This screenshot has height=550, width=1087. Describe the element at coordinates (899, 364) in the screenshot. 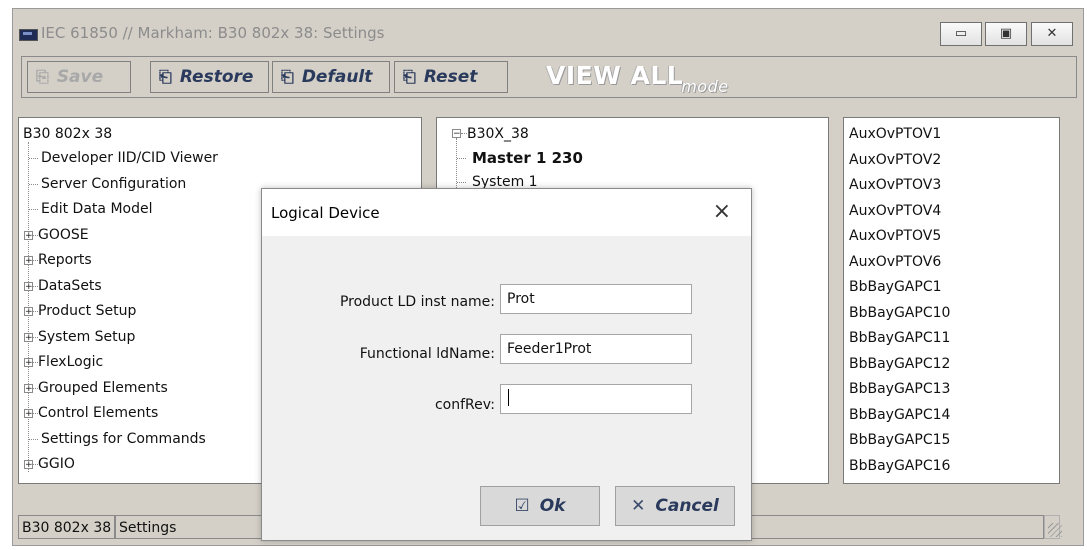

I see `list-item: BbBayGAPC12` at that location.